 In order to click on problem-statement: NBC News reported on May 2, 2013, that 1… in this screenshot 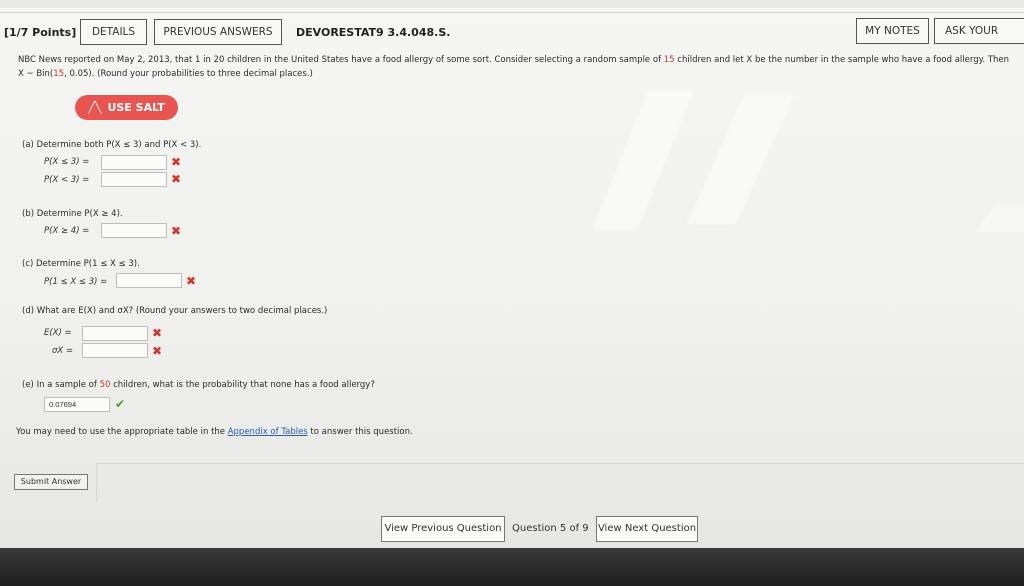, I will do `click(520, 67)`.